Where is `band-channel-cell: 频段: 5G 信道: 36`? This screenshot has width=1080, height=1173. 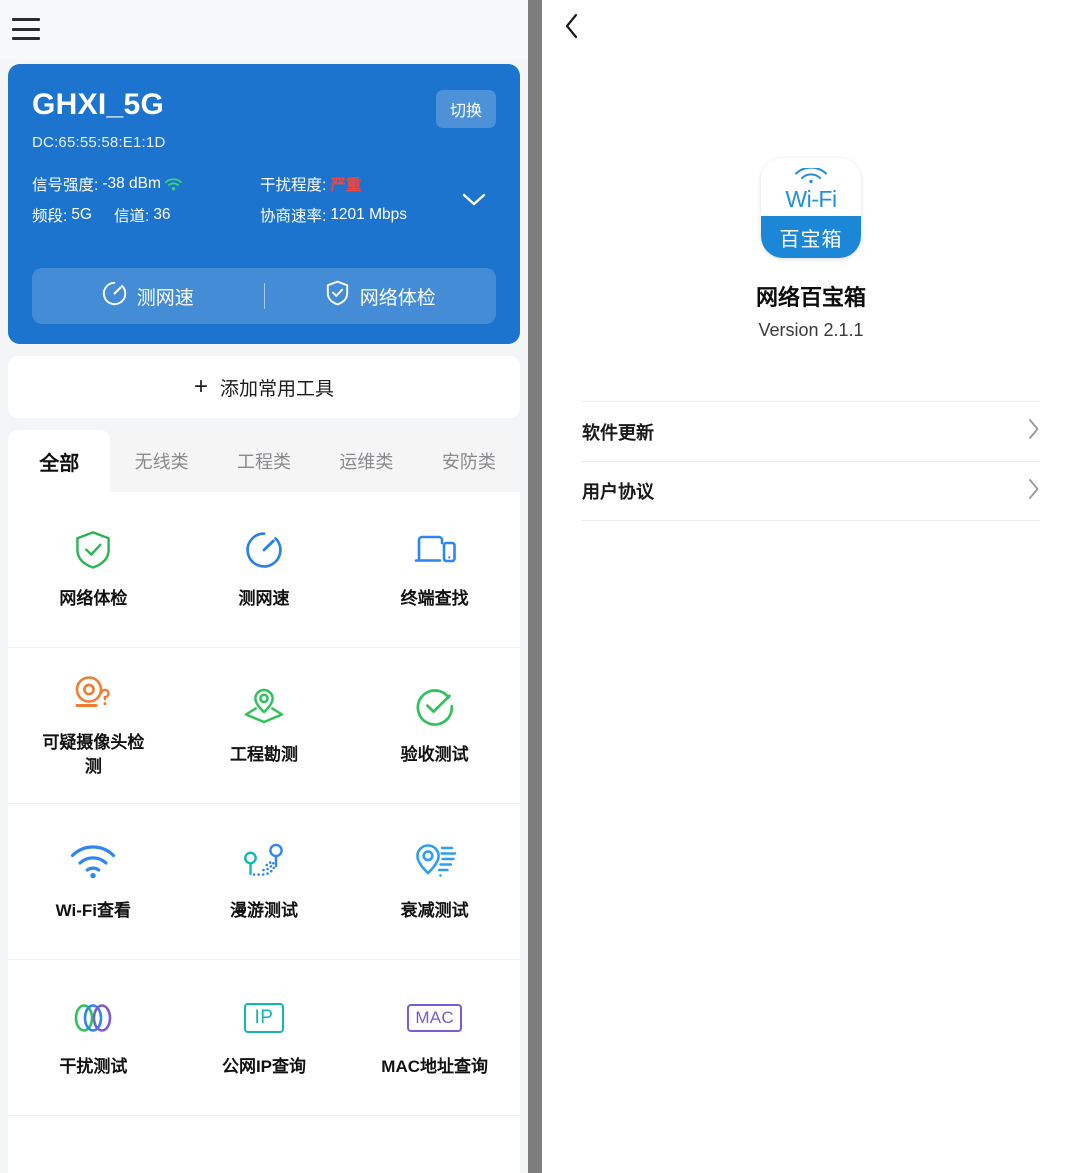
band-channel-cell: 频段: 5G 信道: 36 is located at coordinates (146, 215).